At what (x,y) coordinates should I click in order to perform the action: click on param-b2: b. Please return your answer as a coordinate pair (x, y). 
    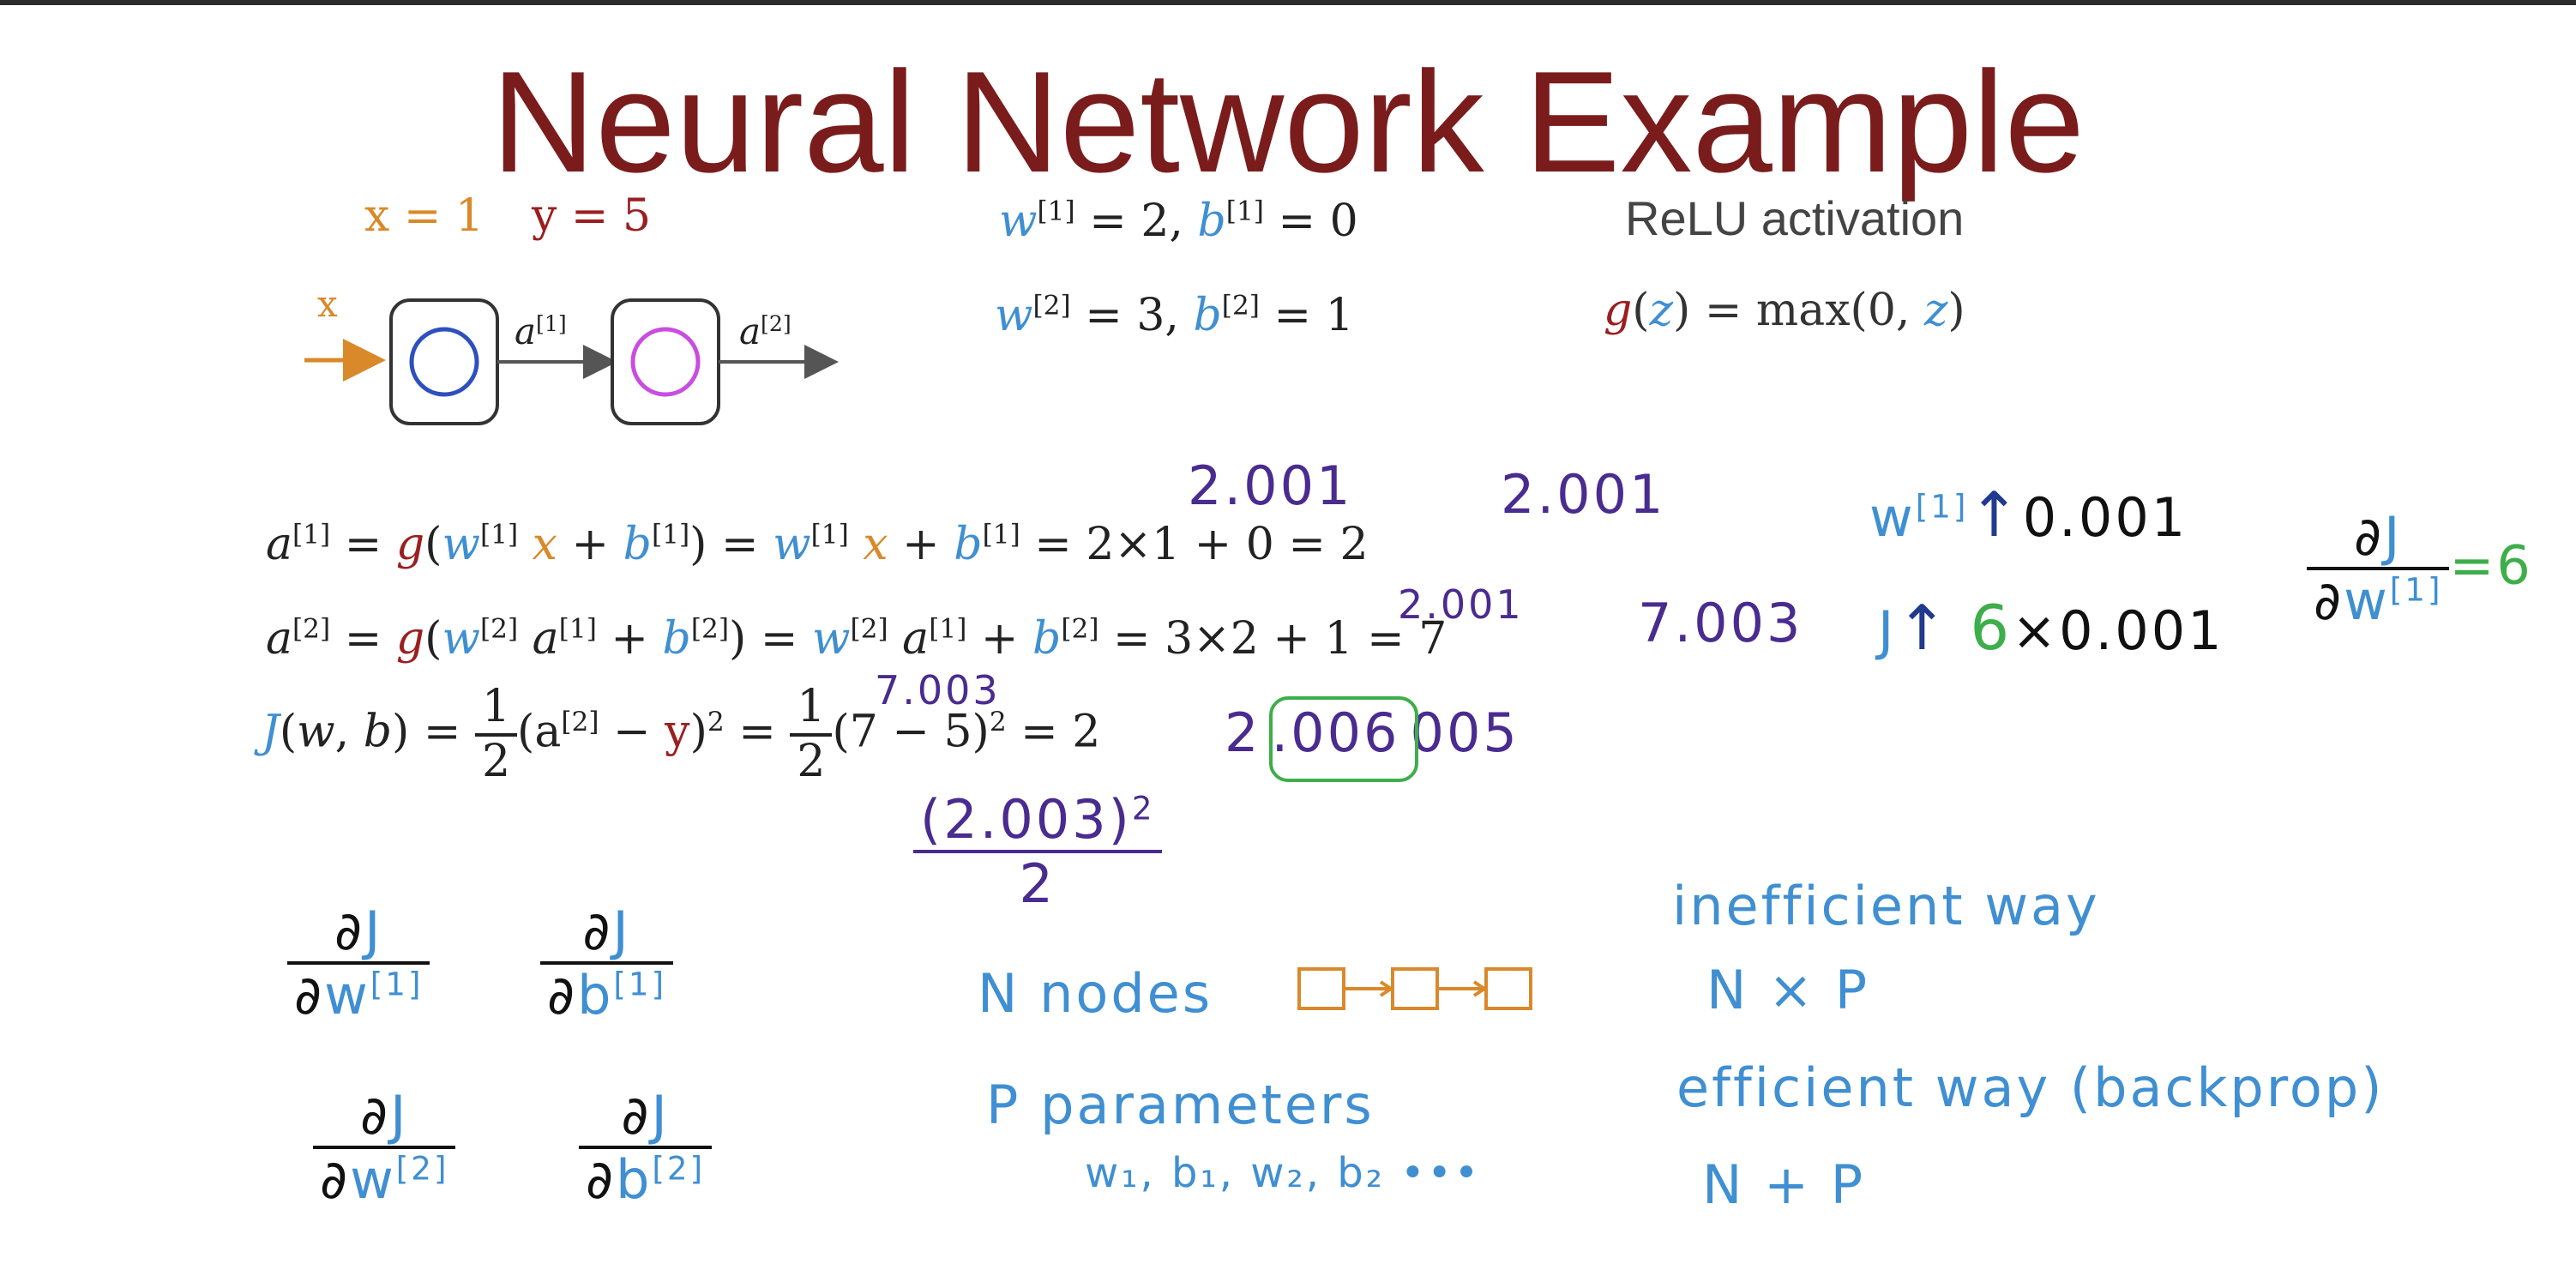
    Looking at the image, I should click on (1207, 315).